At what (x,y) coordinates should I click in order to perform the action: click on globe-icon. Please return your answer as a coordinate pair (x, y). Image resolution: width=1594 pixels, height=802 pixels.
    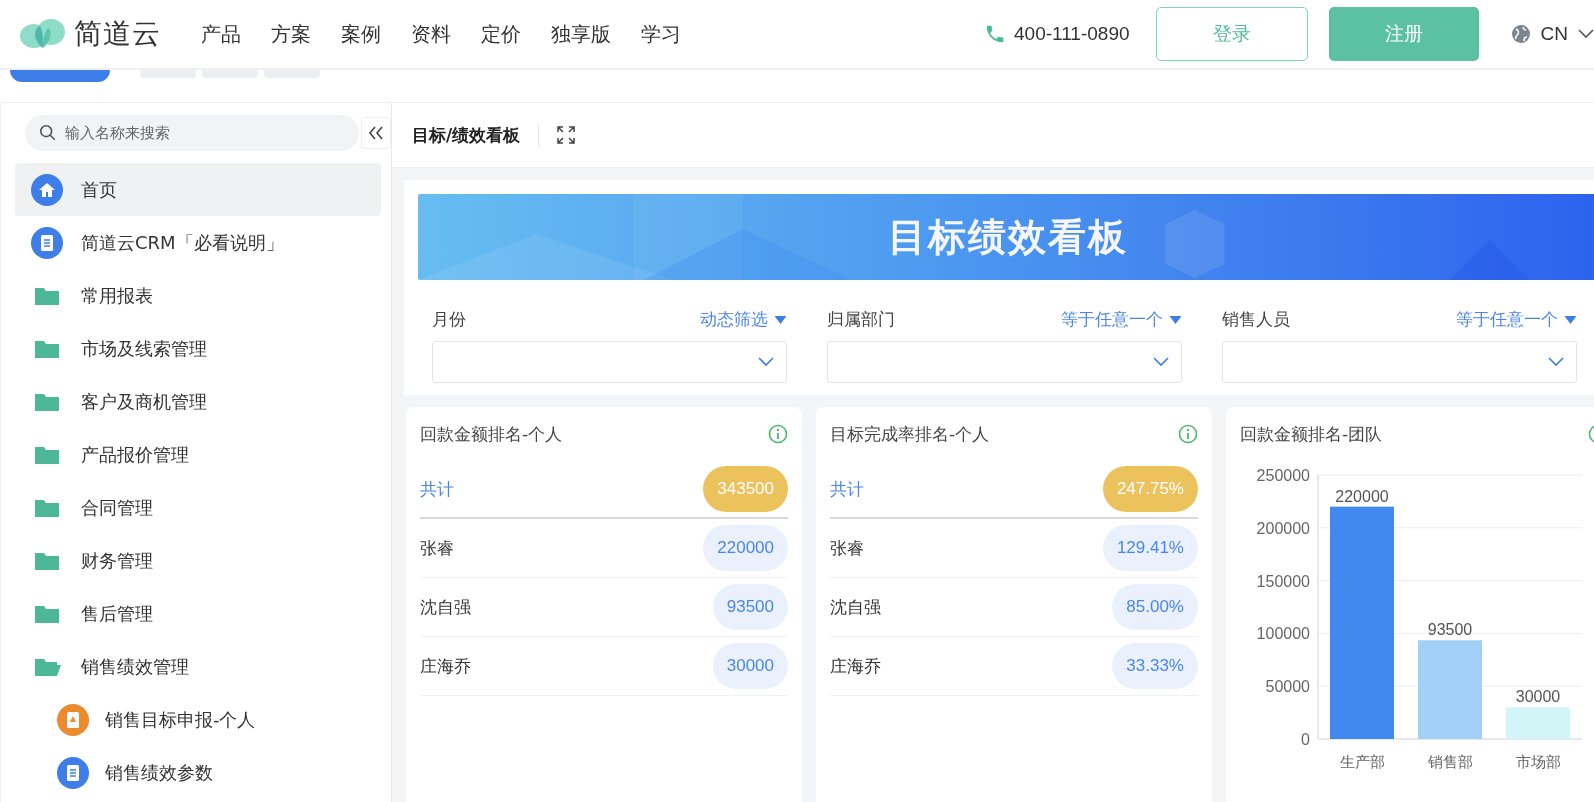
    Looking at the image, I should click on (1520, 34).